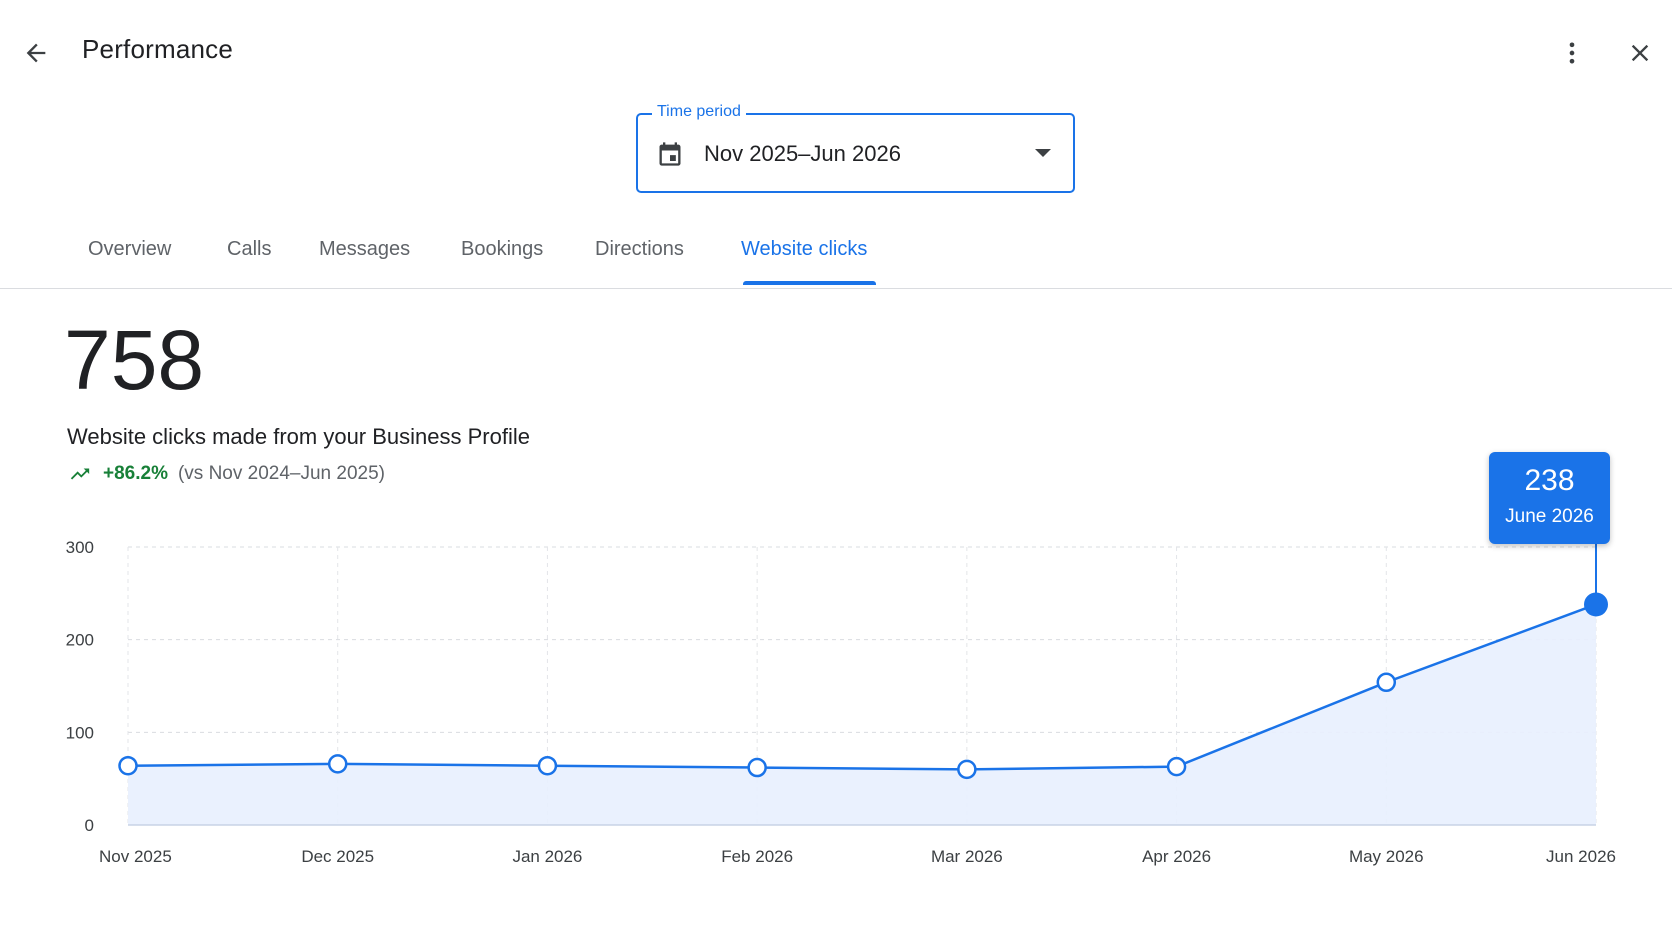 Image resolution: width=1672 pixels, height=941 pixels. Describe the element at coordinates (364, 249) in the screenshot. I see `tab-messages: Messages` at that location.